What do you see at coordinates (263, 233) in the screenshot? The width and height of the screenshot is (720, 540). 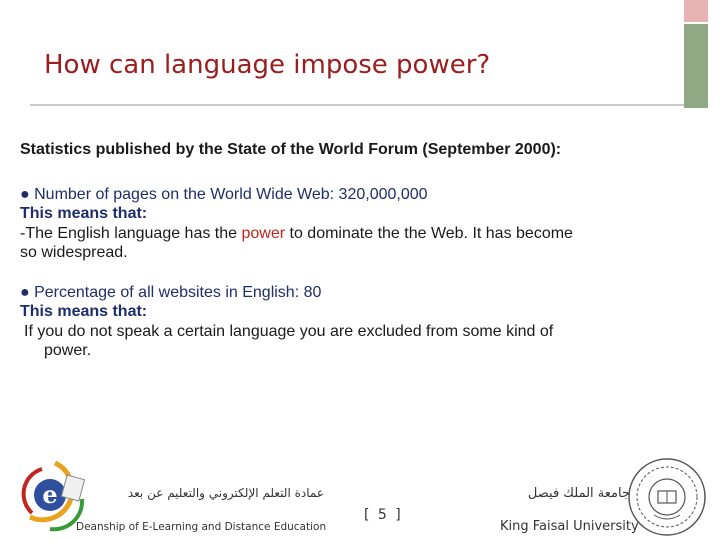 I see `power-highlight: power` at bounding box center [263, 233].